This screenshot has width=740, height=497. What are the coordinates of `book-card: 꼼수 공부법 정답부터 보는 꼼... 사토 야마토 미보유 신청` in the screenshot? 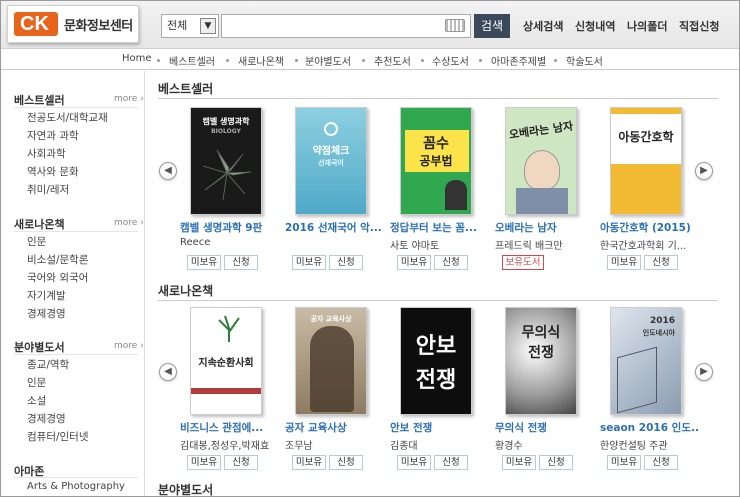 It's located at (440, 192).